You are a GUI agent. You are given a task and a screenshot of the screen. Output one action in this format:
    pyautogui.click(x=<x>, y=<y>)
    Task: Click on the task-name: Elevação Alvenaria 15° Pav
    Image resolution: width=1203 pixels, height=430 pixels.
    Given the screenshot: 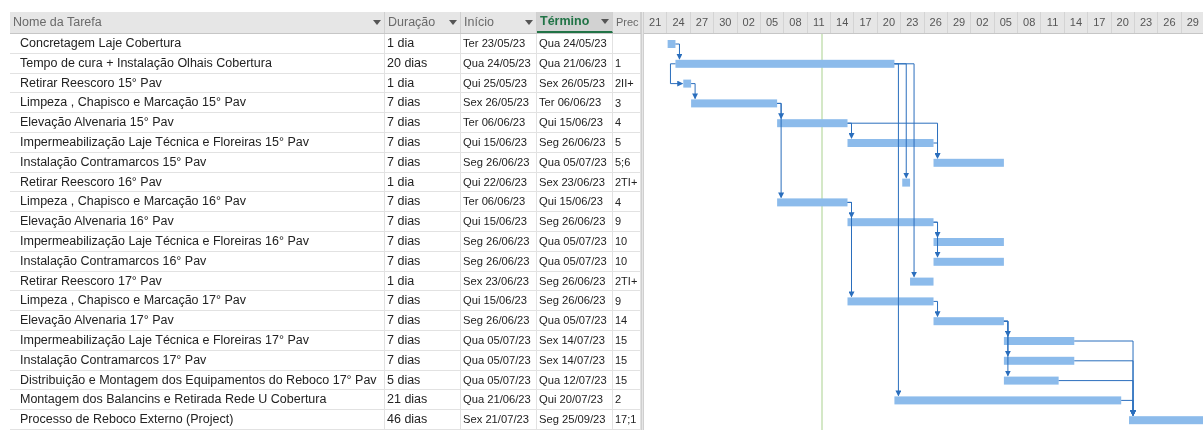 What is the action you would take?
    pyautogui.click(x=97, y=123)
    